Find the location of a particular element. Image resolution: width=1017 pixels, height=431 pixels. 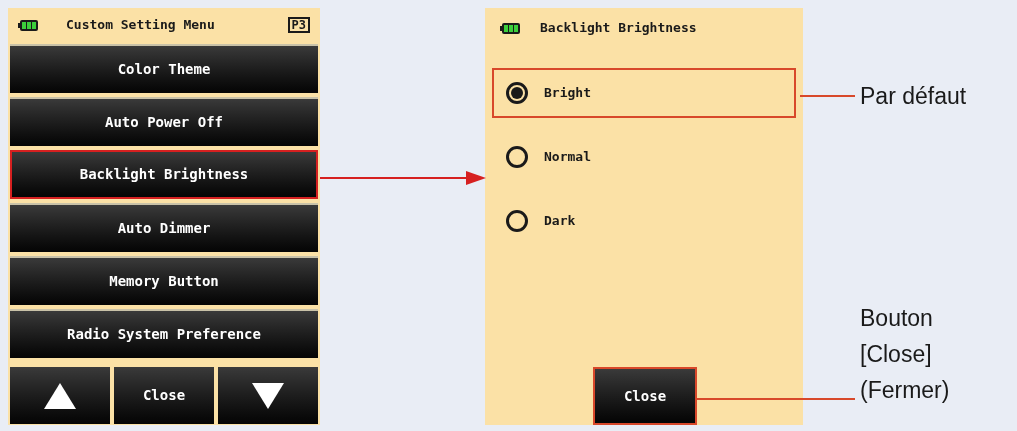

callout-text: Bouton [Close] (Fermer) is located at coordinates (905, 354).